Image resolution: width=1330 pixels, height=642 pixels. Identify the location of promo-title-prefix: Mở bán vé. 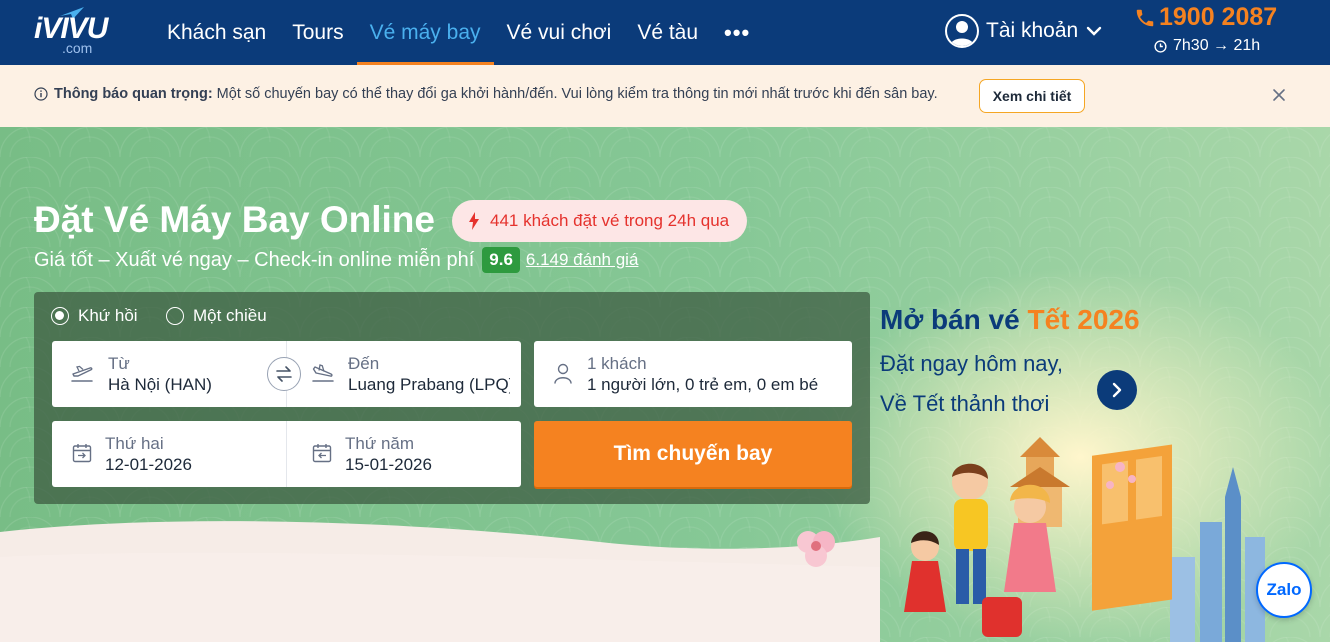
(950, 319).